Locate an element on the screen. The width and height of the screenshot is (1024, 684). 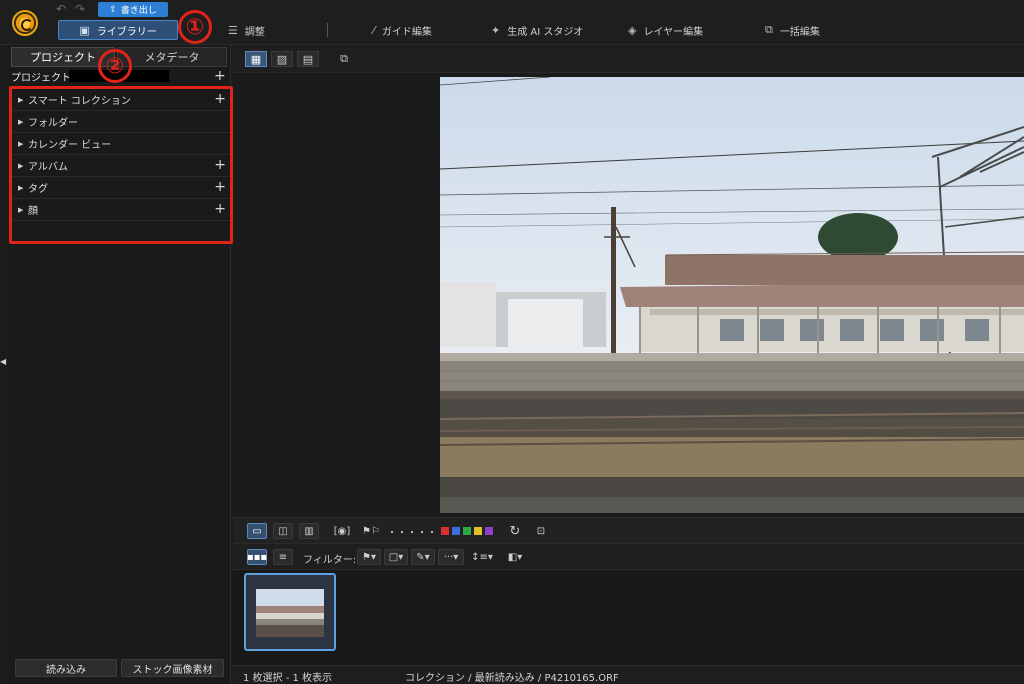
face-icon: [◉] is located at coordinates (342, 531).